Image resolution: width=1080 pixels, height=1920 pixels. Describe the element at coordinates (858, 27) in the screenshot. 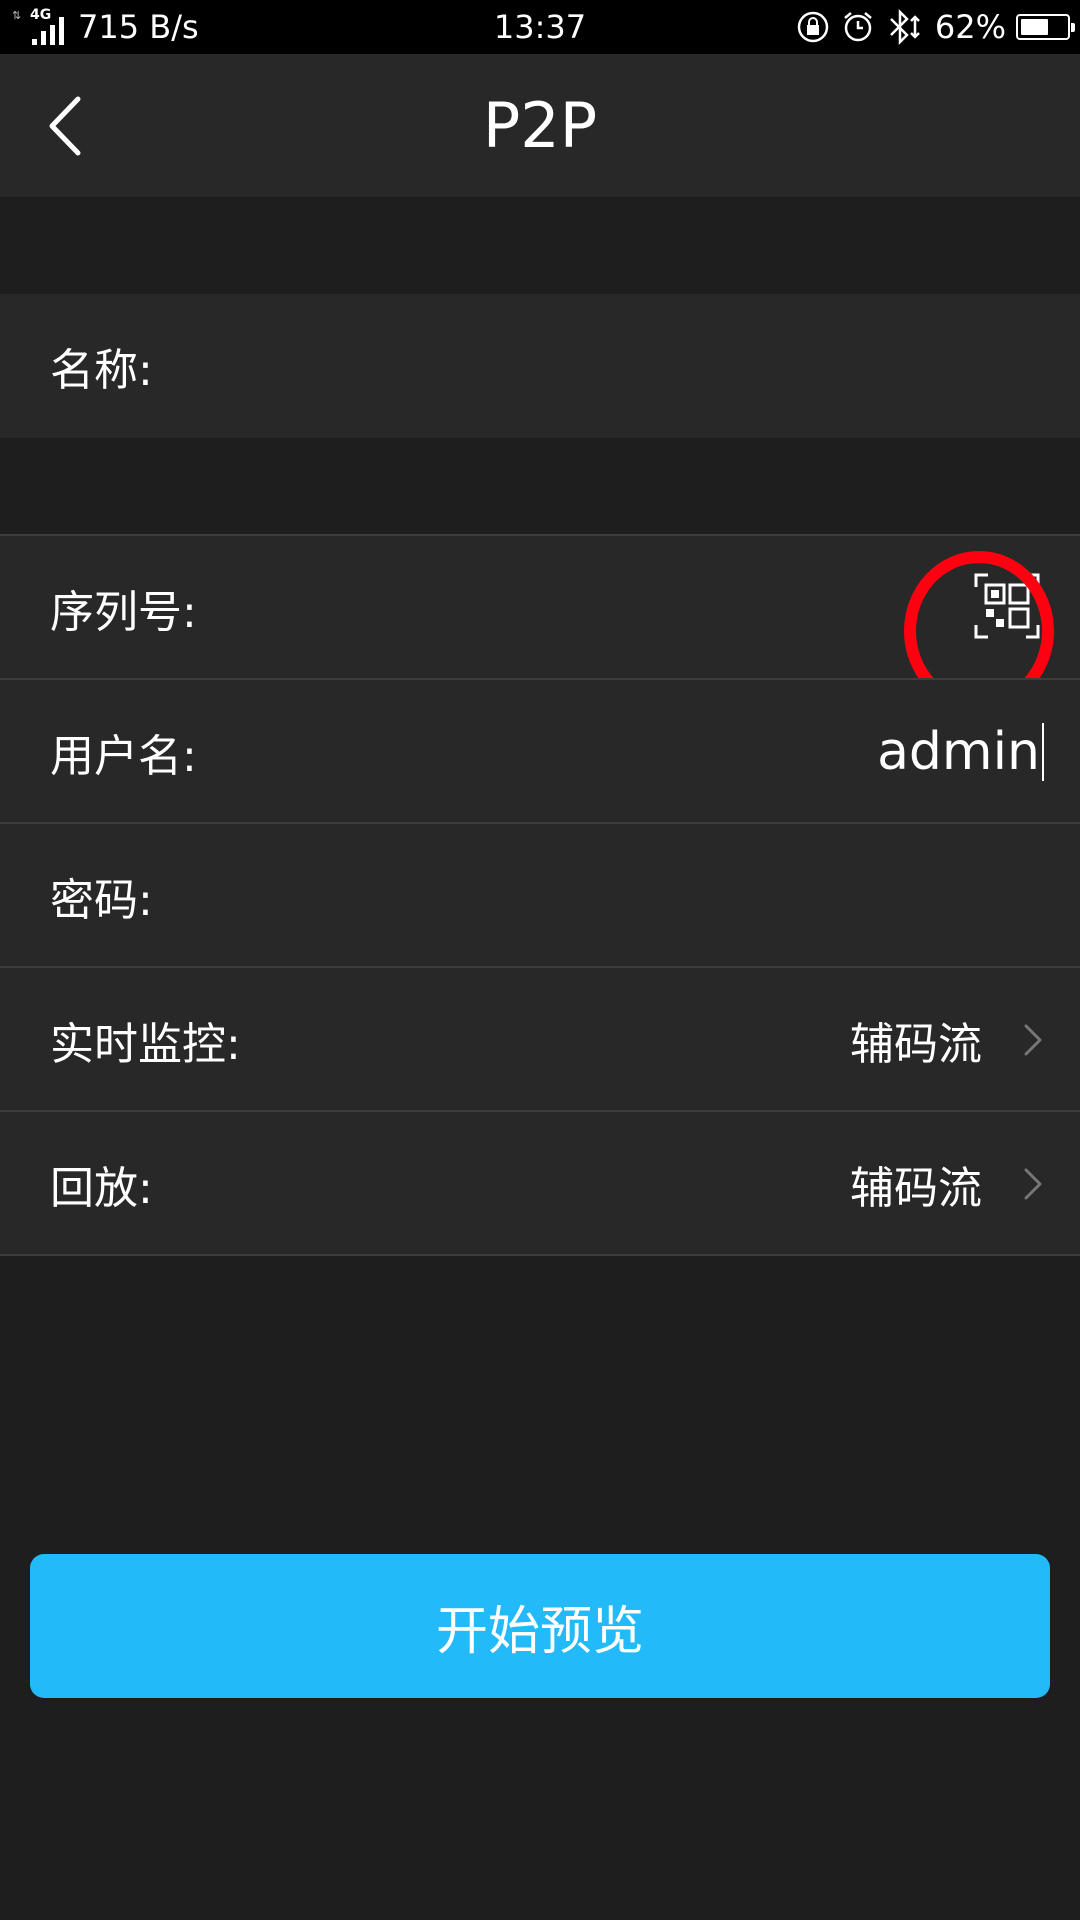

I see `alarm-icon` at that location.